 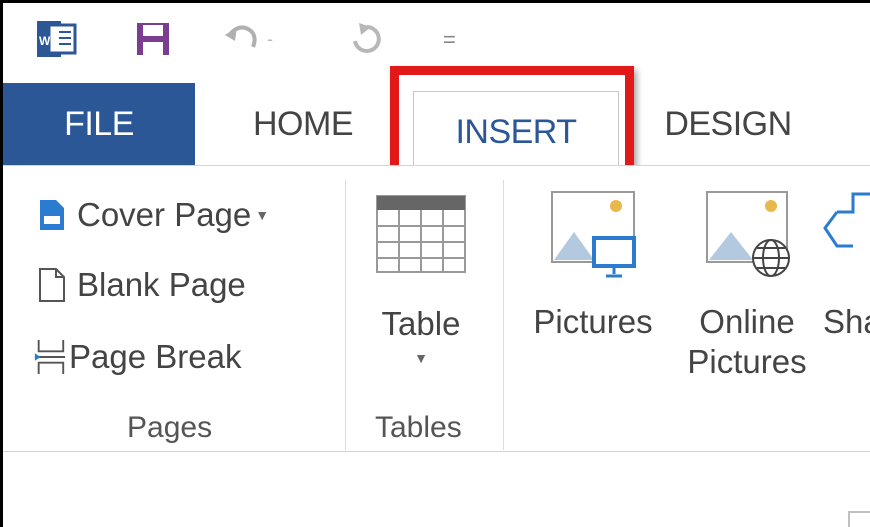 I want to click on tables-group-label: Tables, so click(x=418, y=427).